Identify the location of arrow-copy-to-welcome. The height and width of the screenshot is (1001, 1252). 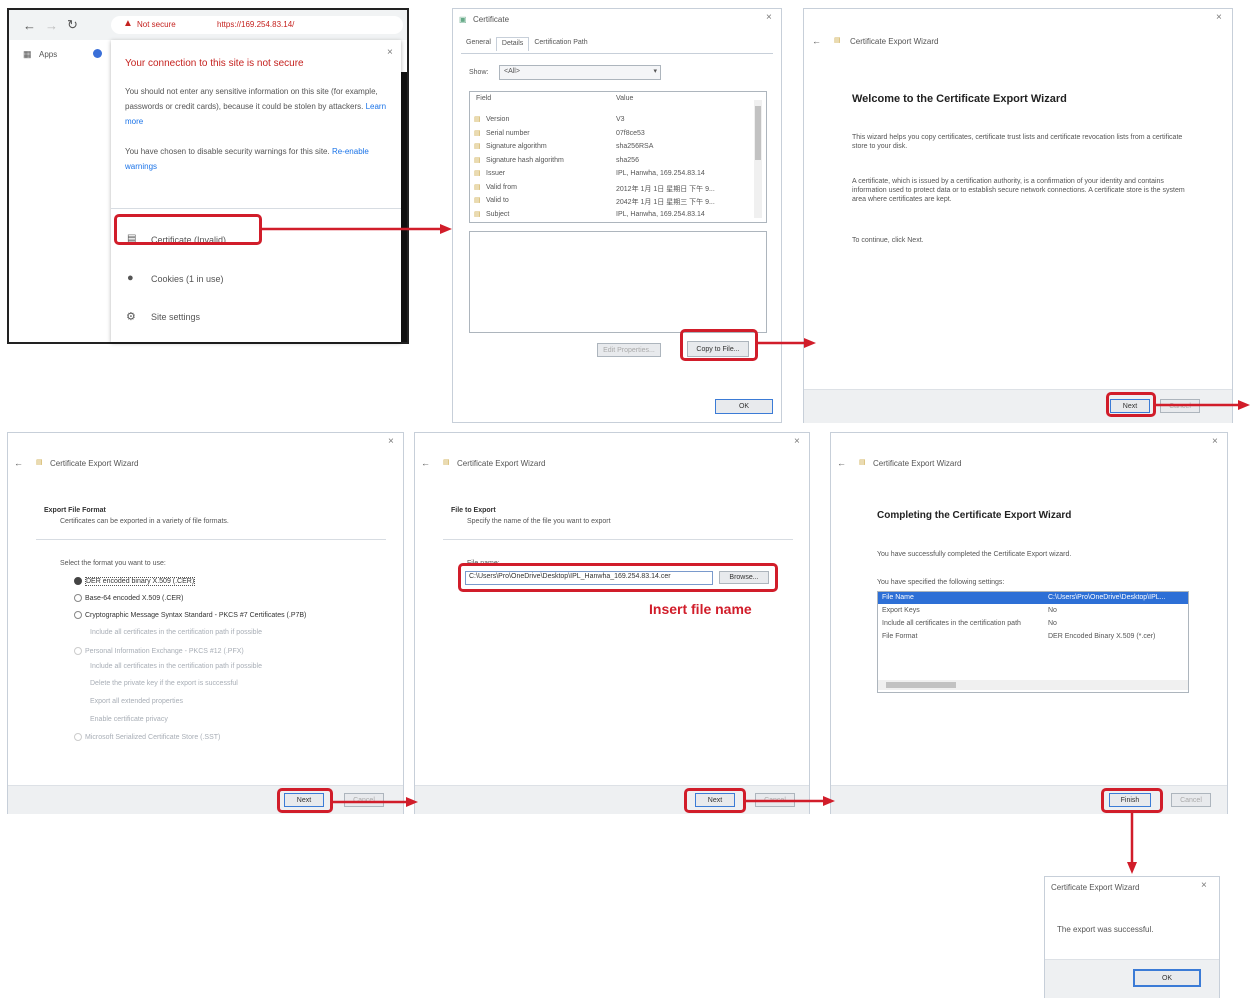
(787, 343).